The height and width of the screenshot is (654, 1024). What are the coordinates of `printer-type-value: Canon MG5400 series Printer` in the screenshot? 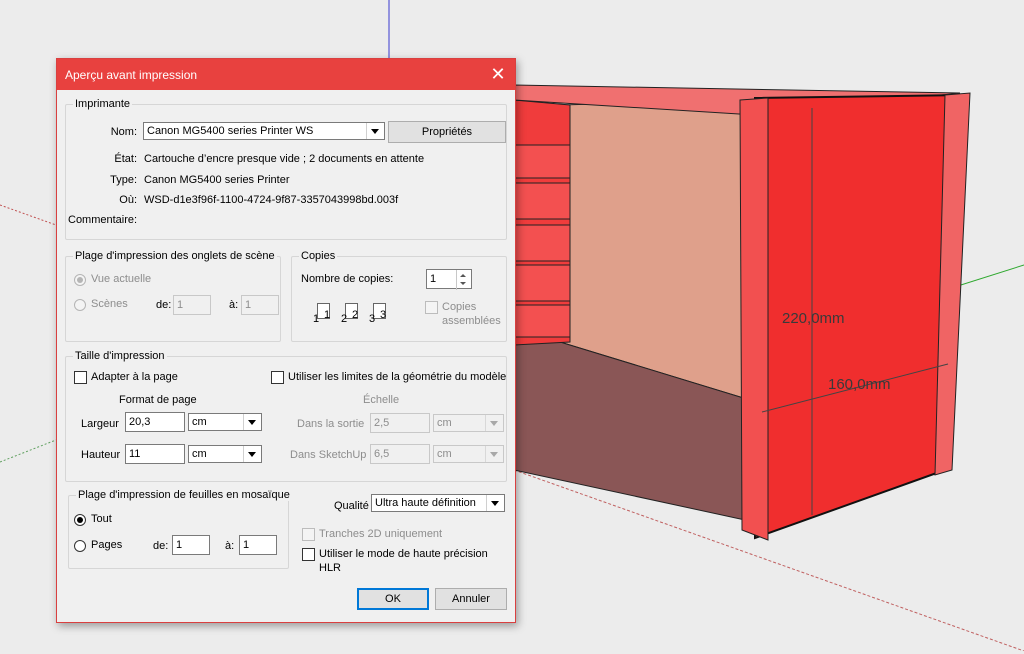 It's located at (217, 180).